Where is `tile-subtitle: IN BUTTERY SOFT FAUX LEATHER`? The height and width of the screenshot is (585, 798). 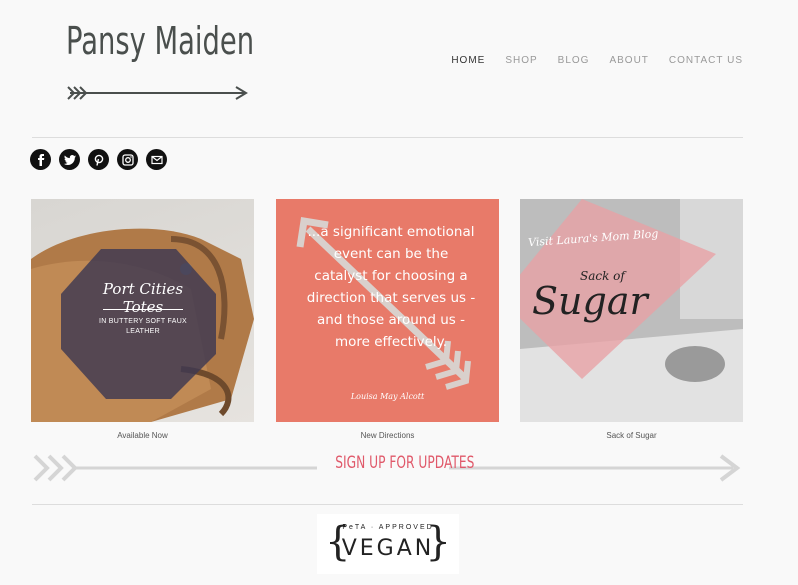 tile-subtitle: IN BUTTERY SOFT FAUX LEATHER is located at coordinates (143, 326).